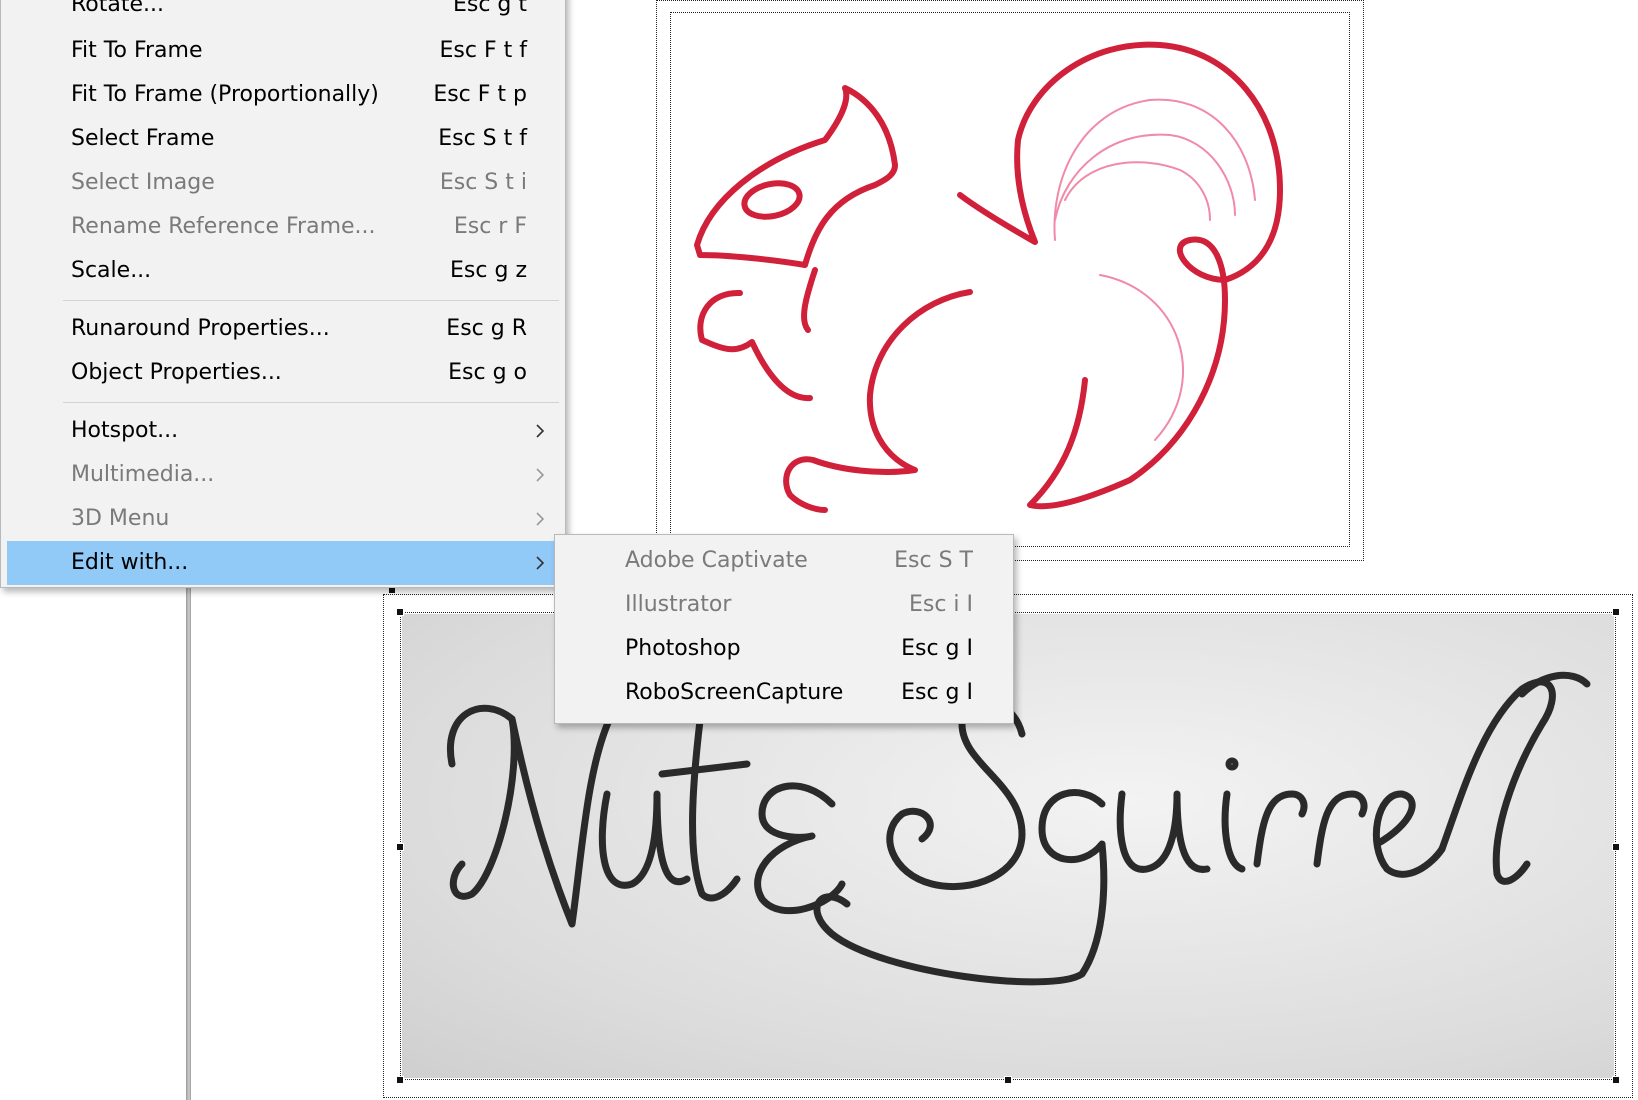  What do you see at coordinates (283, 51) in the screenshot?
I see `menu-item-fit-to-frame: Fit To Frame Esc F t f` at bounding box center [283, 51].